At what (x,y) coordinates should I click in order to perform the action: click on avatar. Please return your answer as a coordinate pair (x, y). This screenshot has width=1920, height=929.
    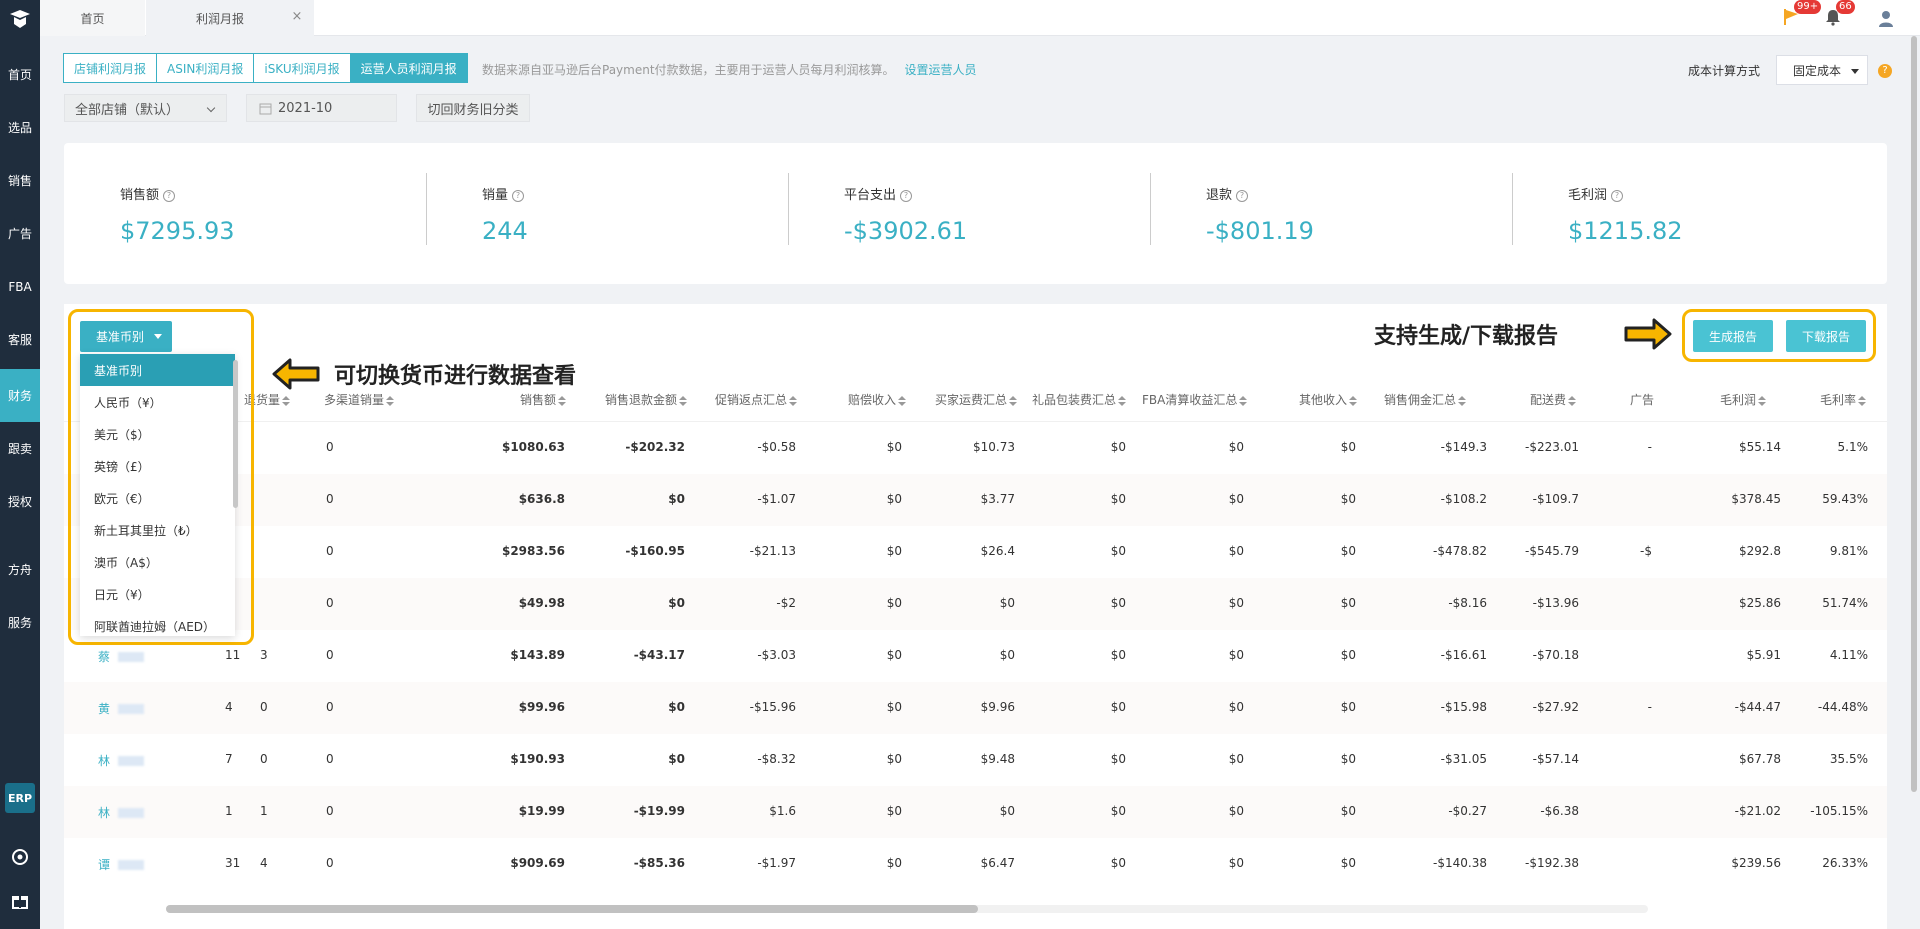
    Looking at the image, I should click on (1886, 18).